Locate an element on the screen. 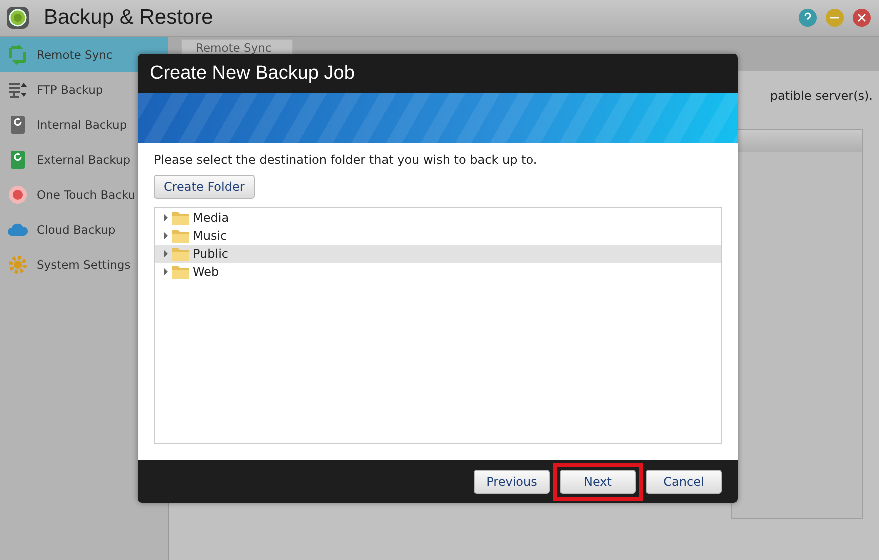  window-title: Backup & Restore is located at coordinates (129, 18).